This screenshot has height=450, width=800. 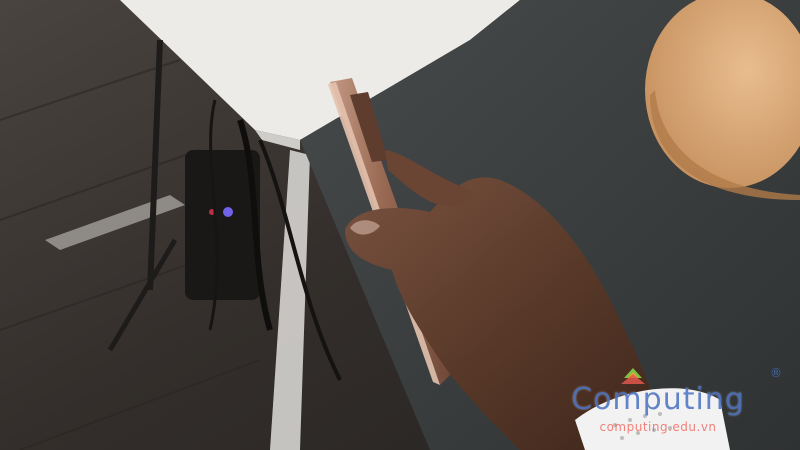 I want to click on watermark-url: computing.edu.vn, so click(x=658, y=427).